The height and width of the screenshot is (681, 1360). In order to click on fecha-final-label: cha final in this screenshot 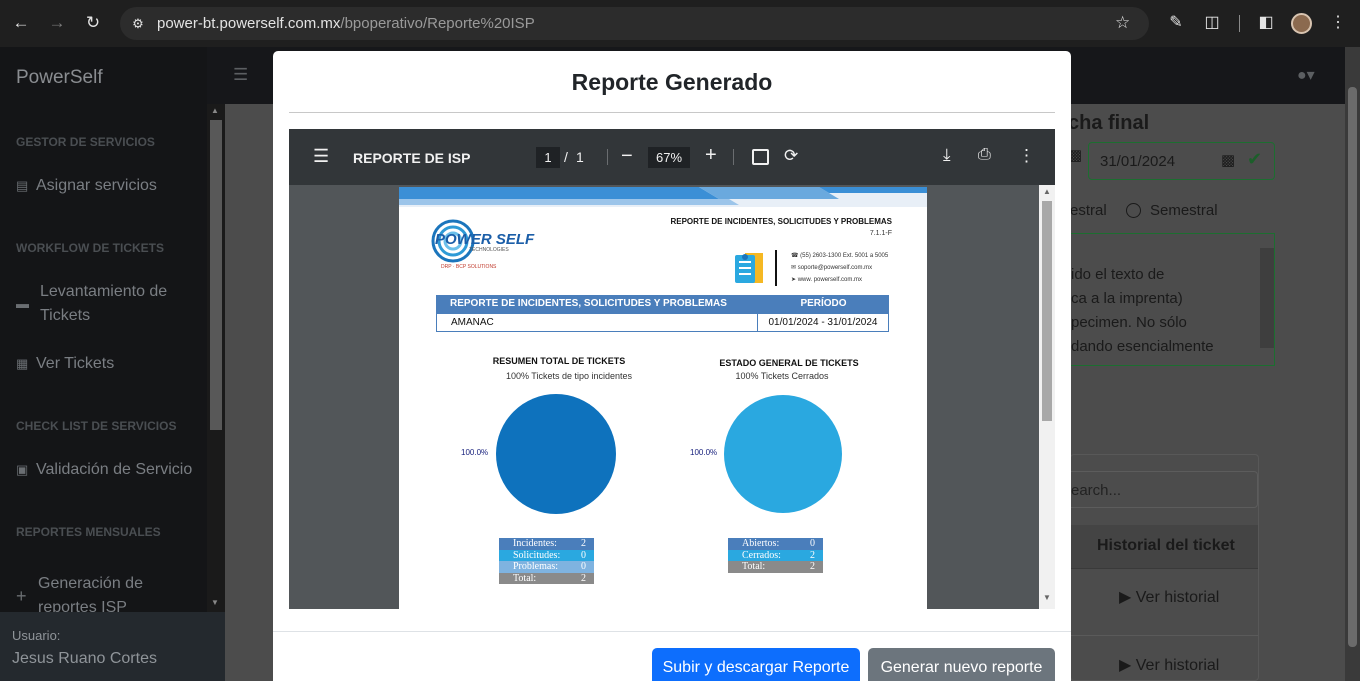, I will do `click(1109, 123)`.